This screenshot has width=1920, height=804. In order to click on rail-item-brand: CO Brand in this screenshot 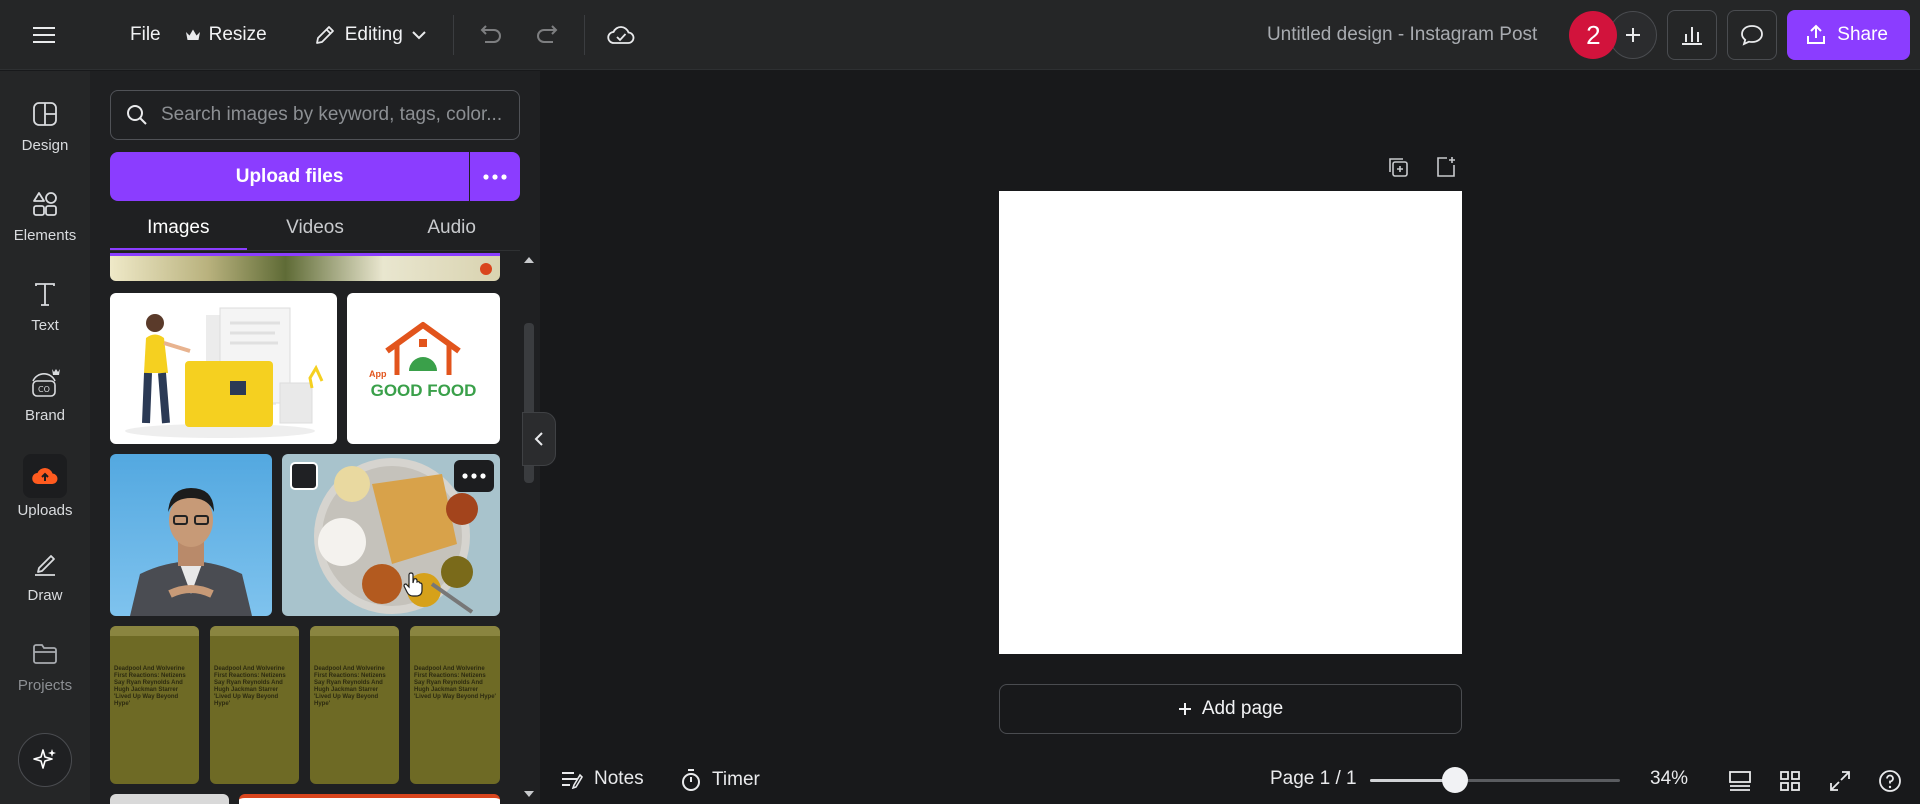, I will do `click(45, 395)`.